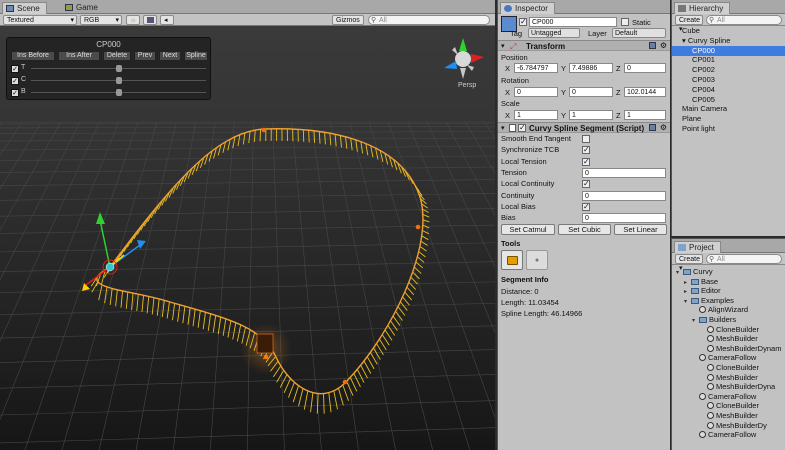  Describe the element at coordinates (118, 68) in the screenshot. I see `tension-slider-knob` at that location.